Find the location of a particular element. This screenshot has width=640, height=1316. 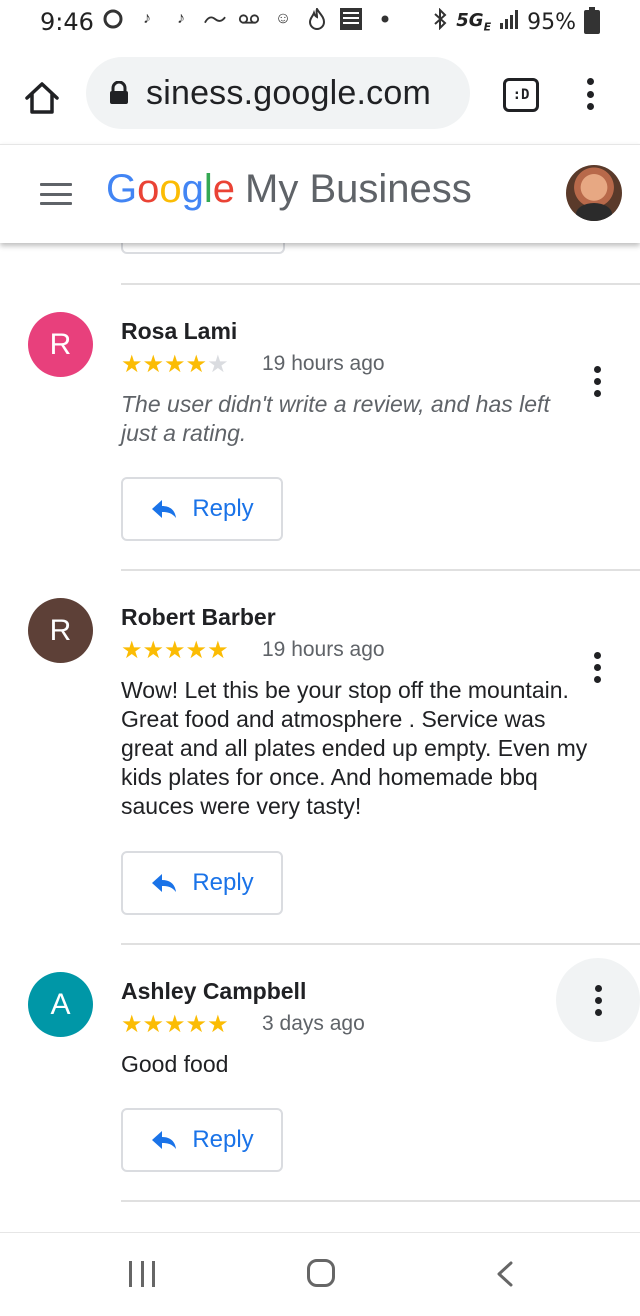

app-header: Google My Business is located at coordinates (320, 193).